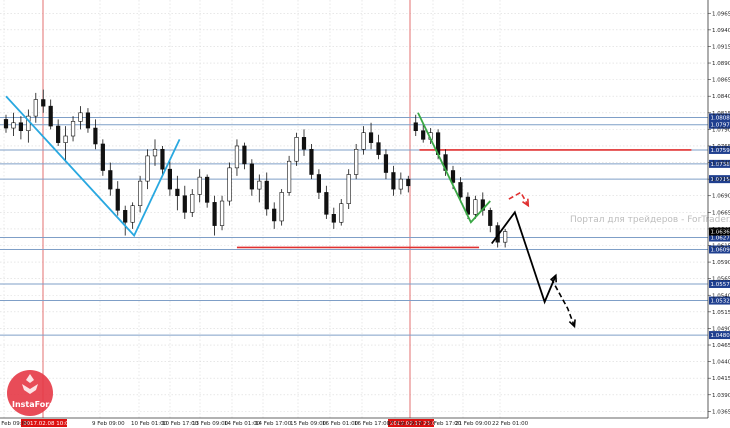  Describe the element at coordinates (720, 336) in the screenshot. I see `level-price-label: 1.0480` at that location.